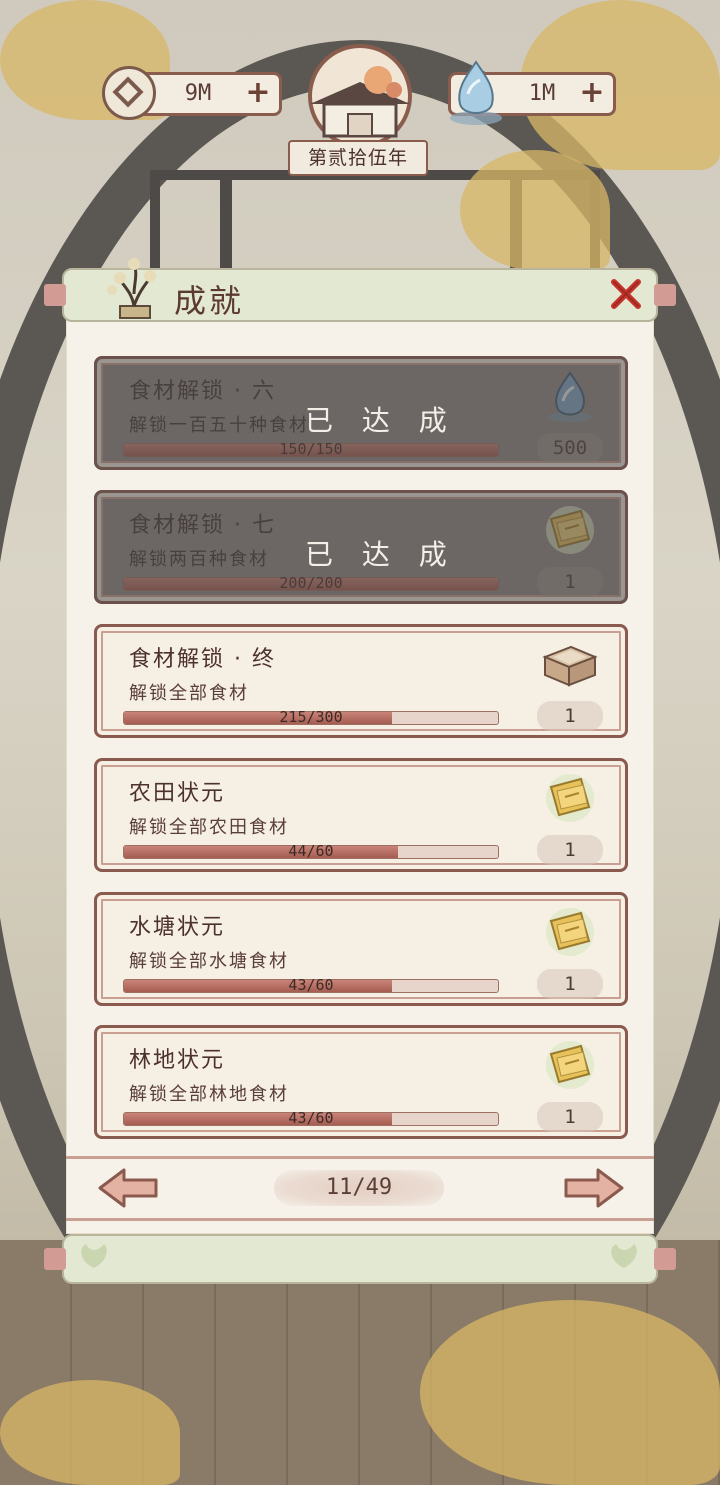 This screenshot has width=720, height=1485. I want to click on progress-text: 215/300, so click(311, 717).